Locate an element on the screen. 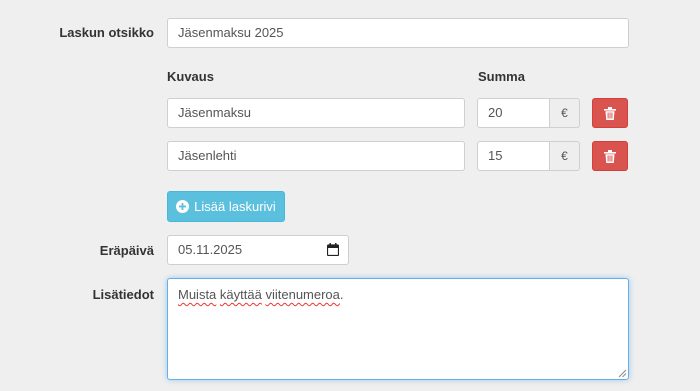 This screenshot has height=391, width=700. row-description-input: Jäsenlehti is located at coordinates (316, 156).